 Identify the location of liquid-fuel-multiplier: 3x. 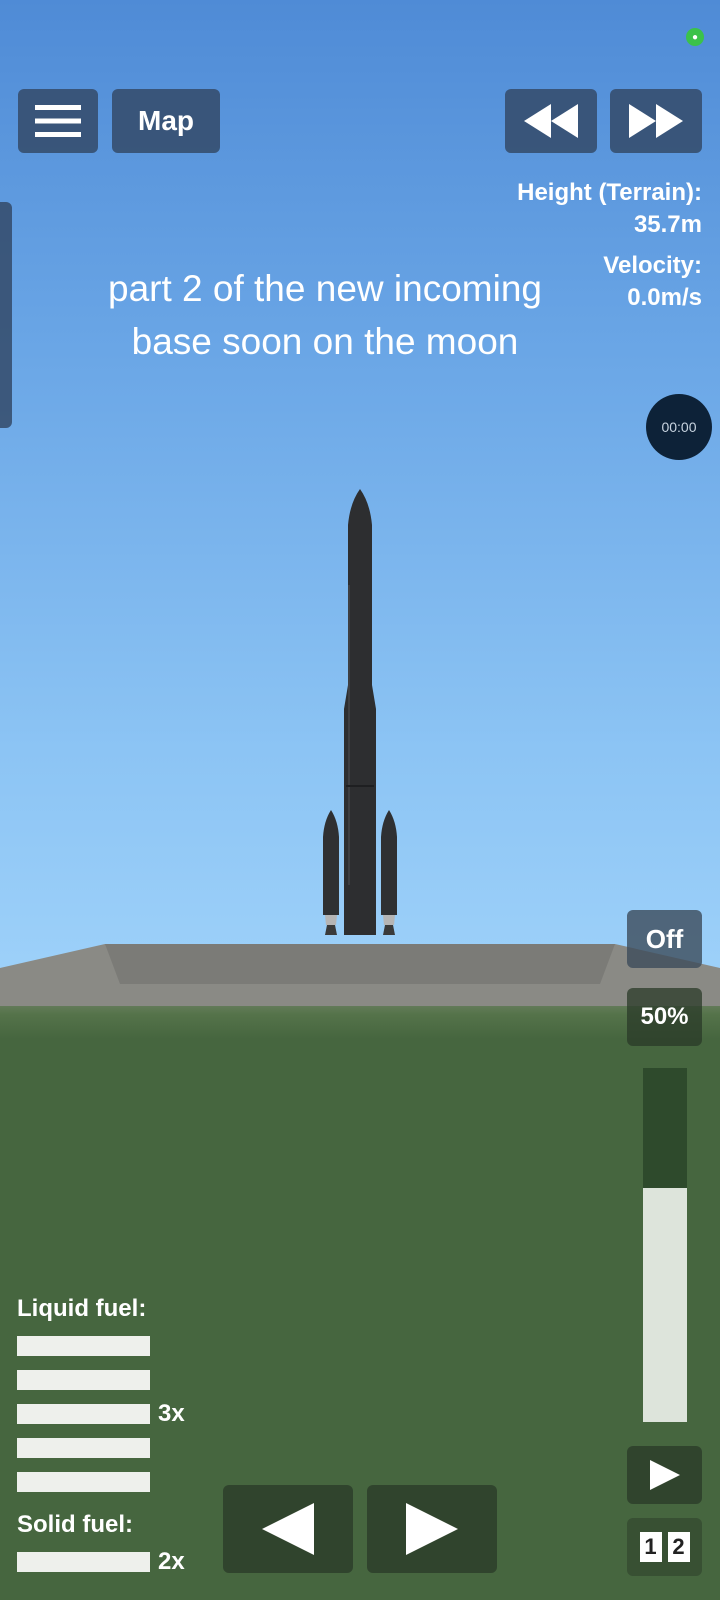
(171, 1413).